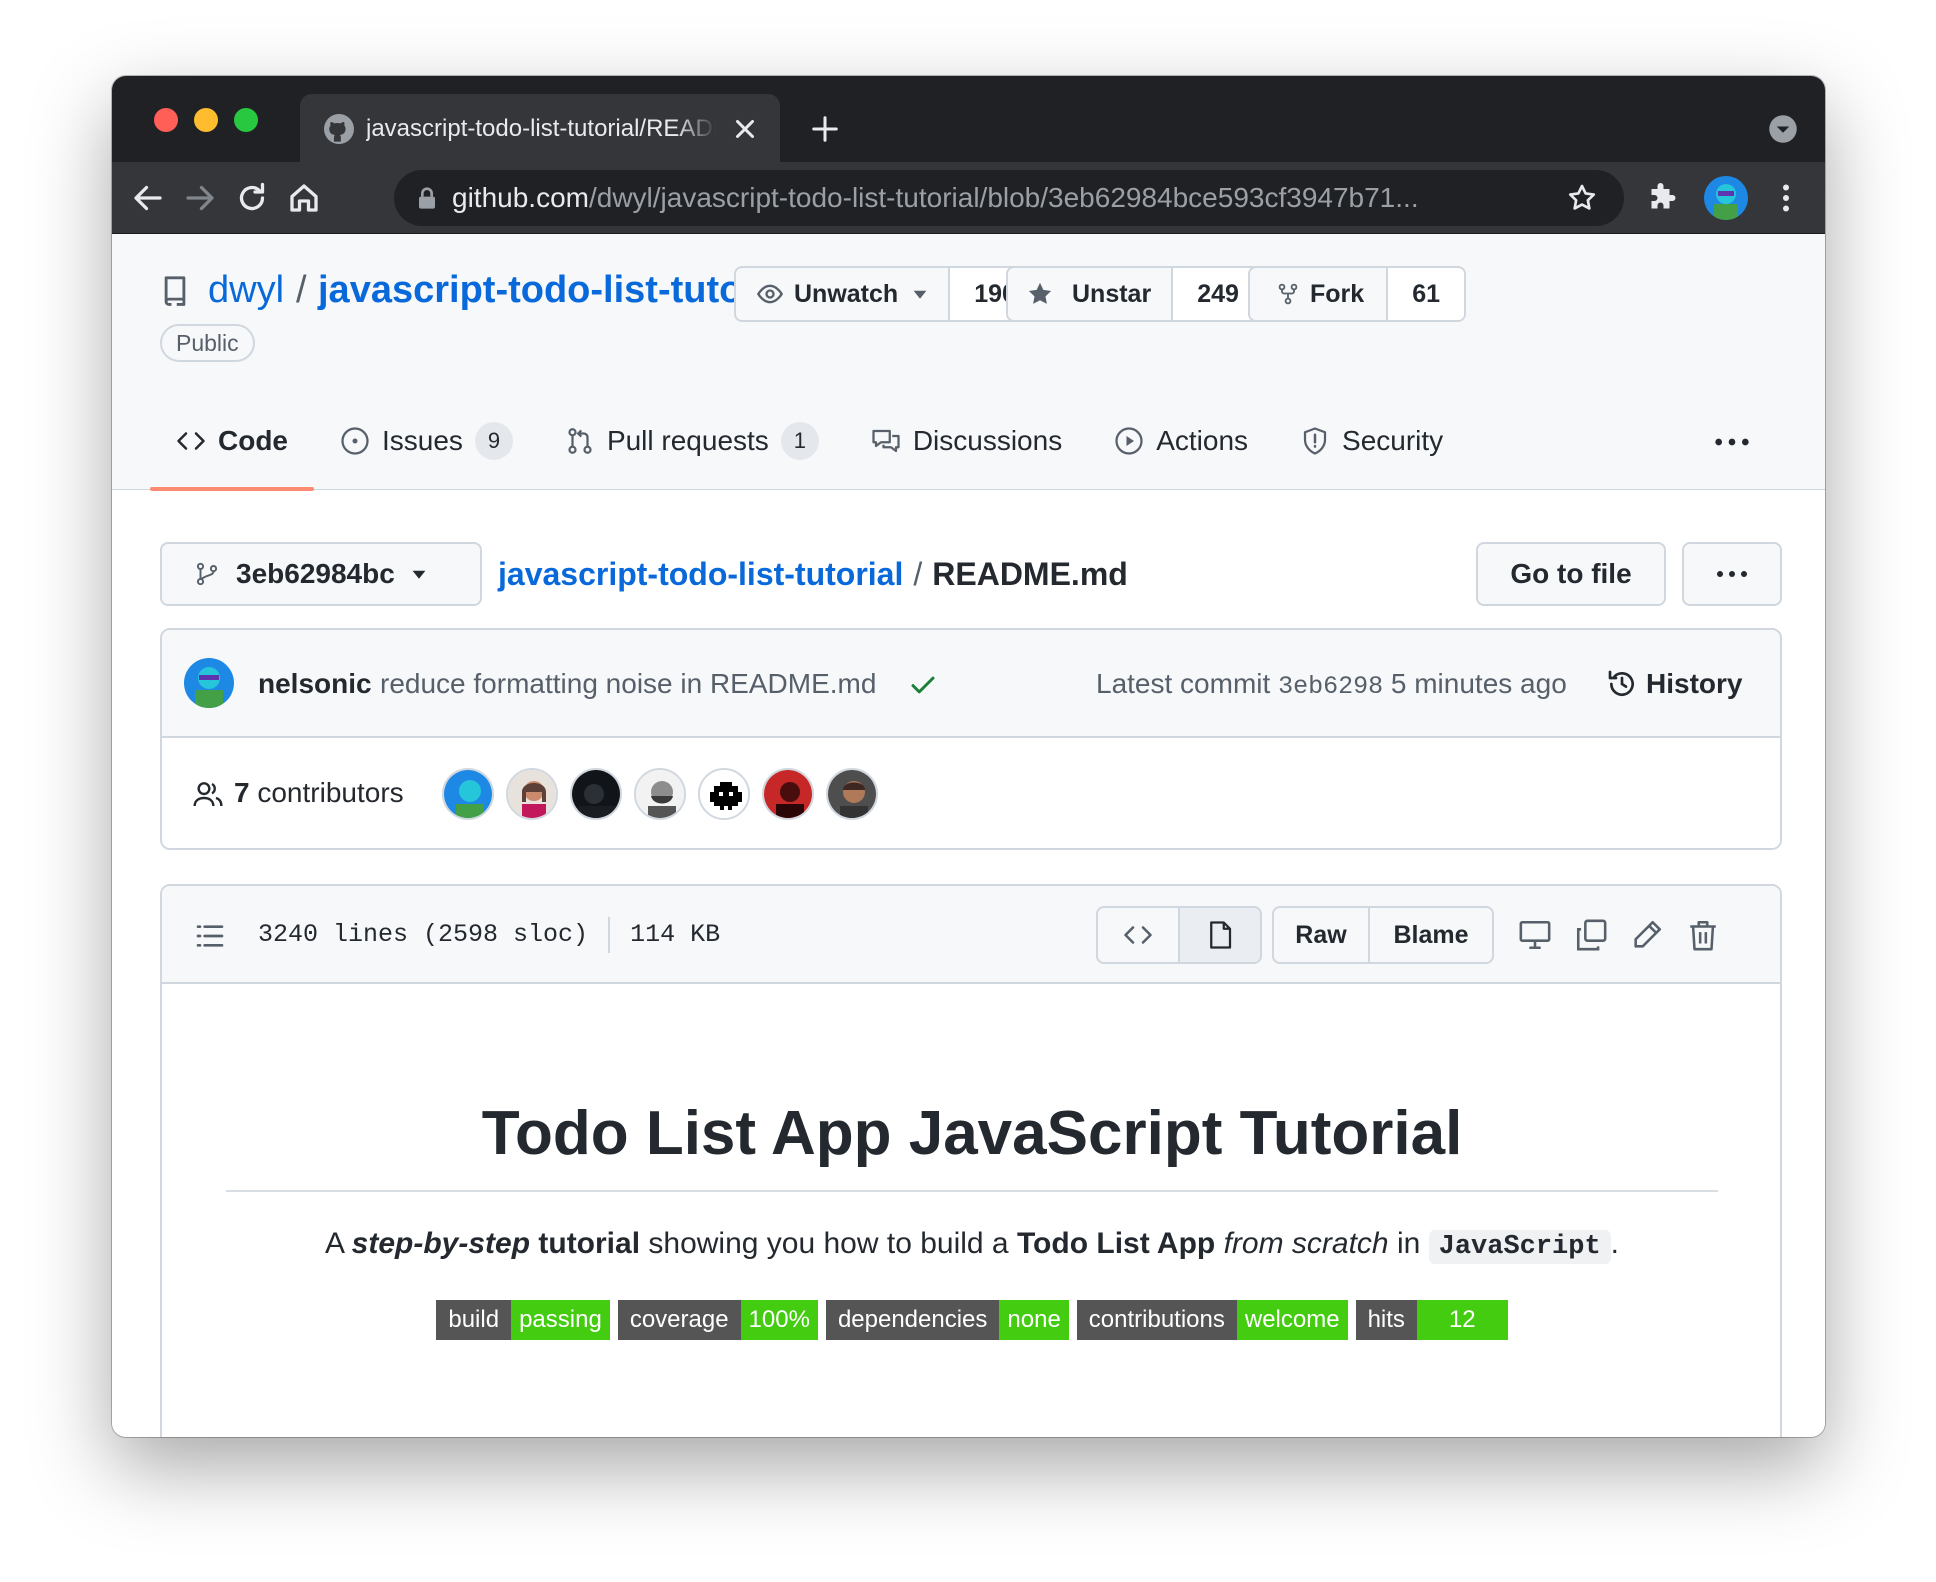 This screenshot has width=1936, height=1582. Describe the element at coordinates (207, 343) in the screenshot. I see `visibility-badge: Public` at that location.